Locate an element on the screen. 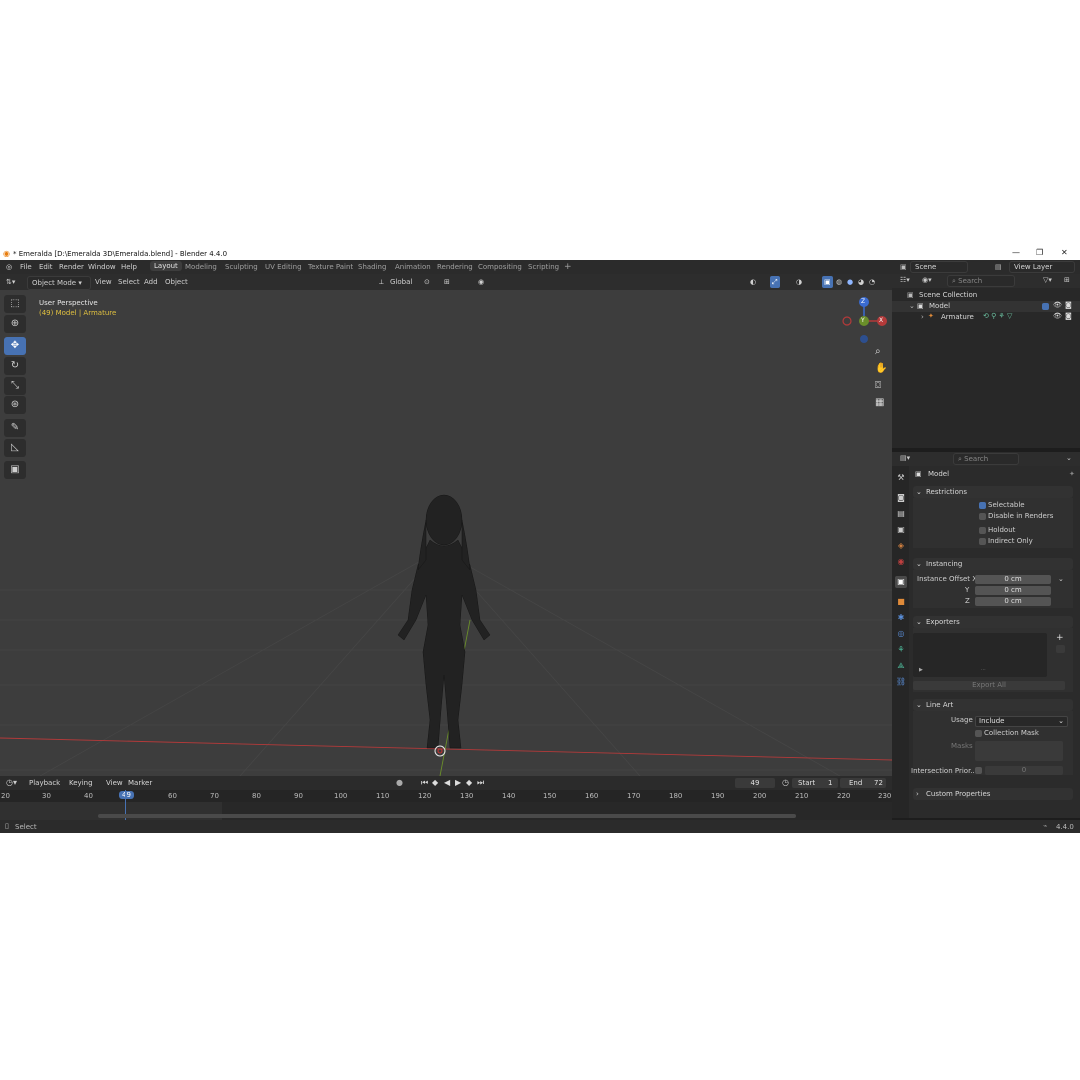  viewport-menu-add: Add is located at coordinates (151, 282).